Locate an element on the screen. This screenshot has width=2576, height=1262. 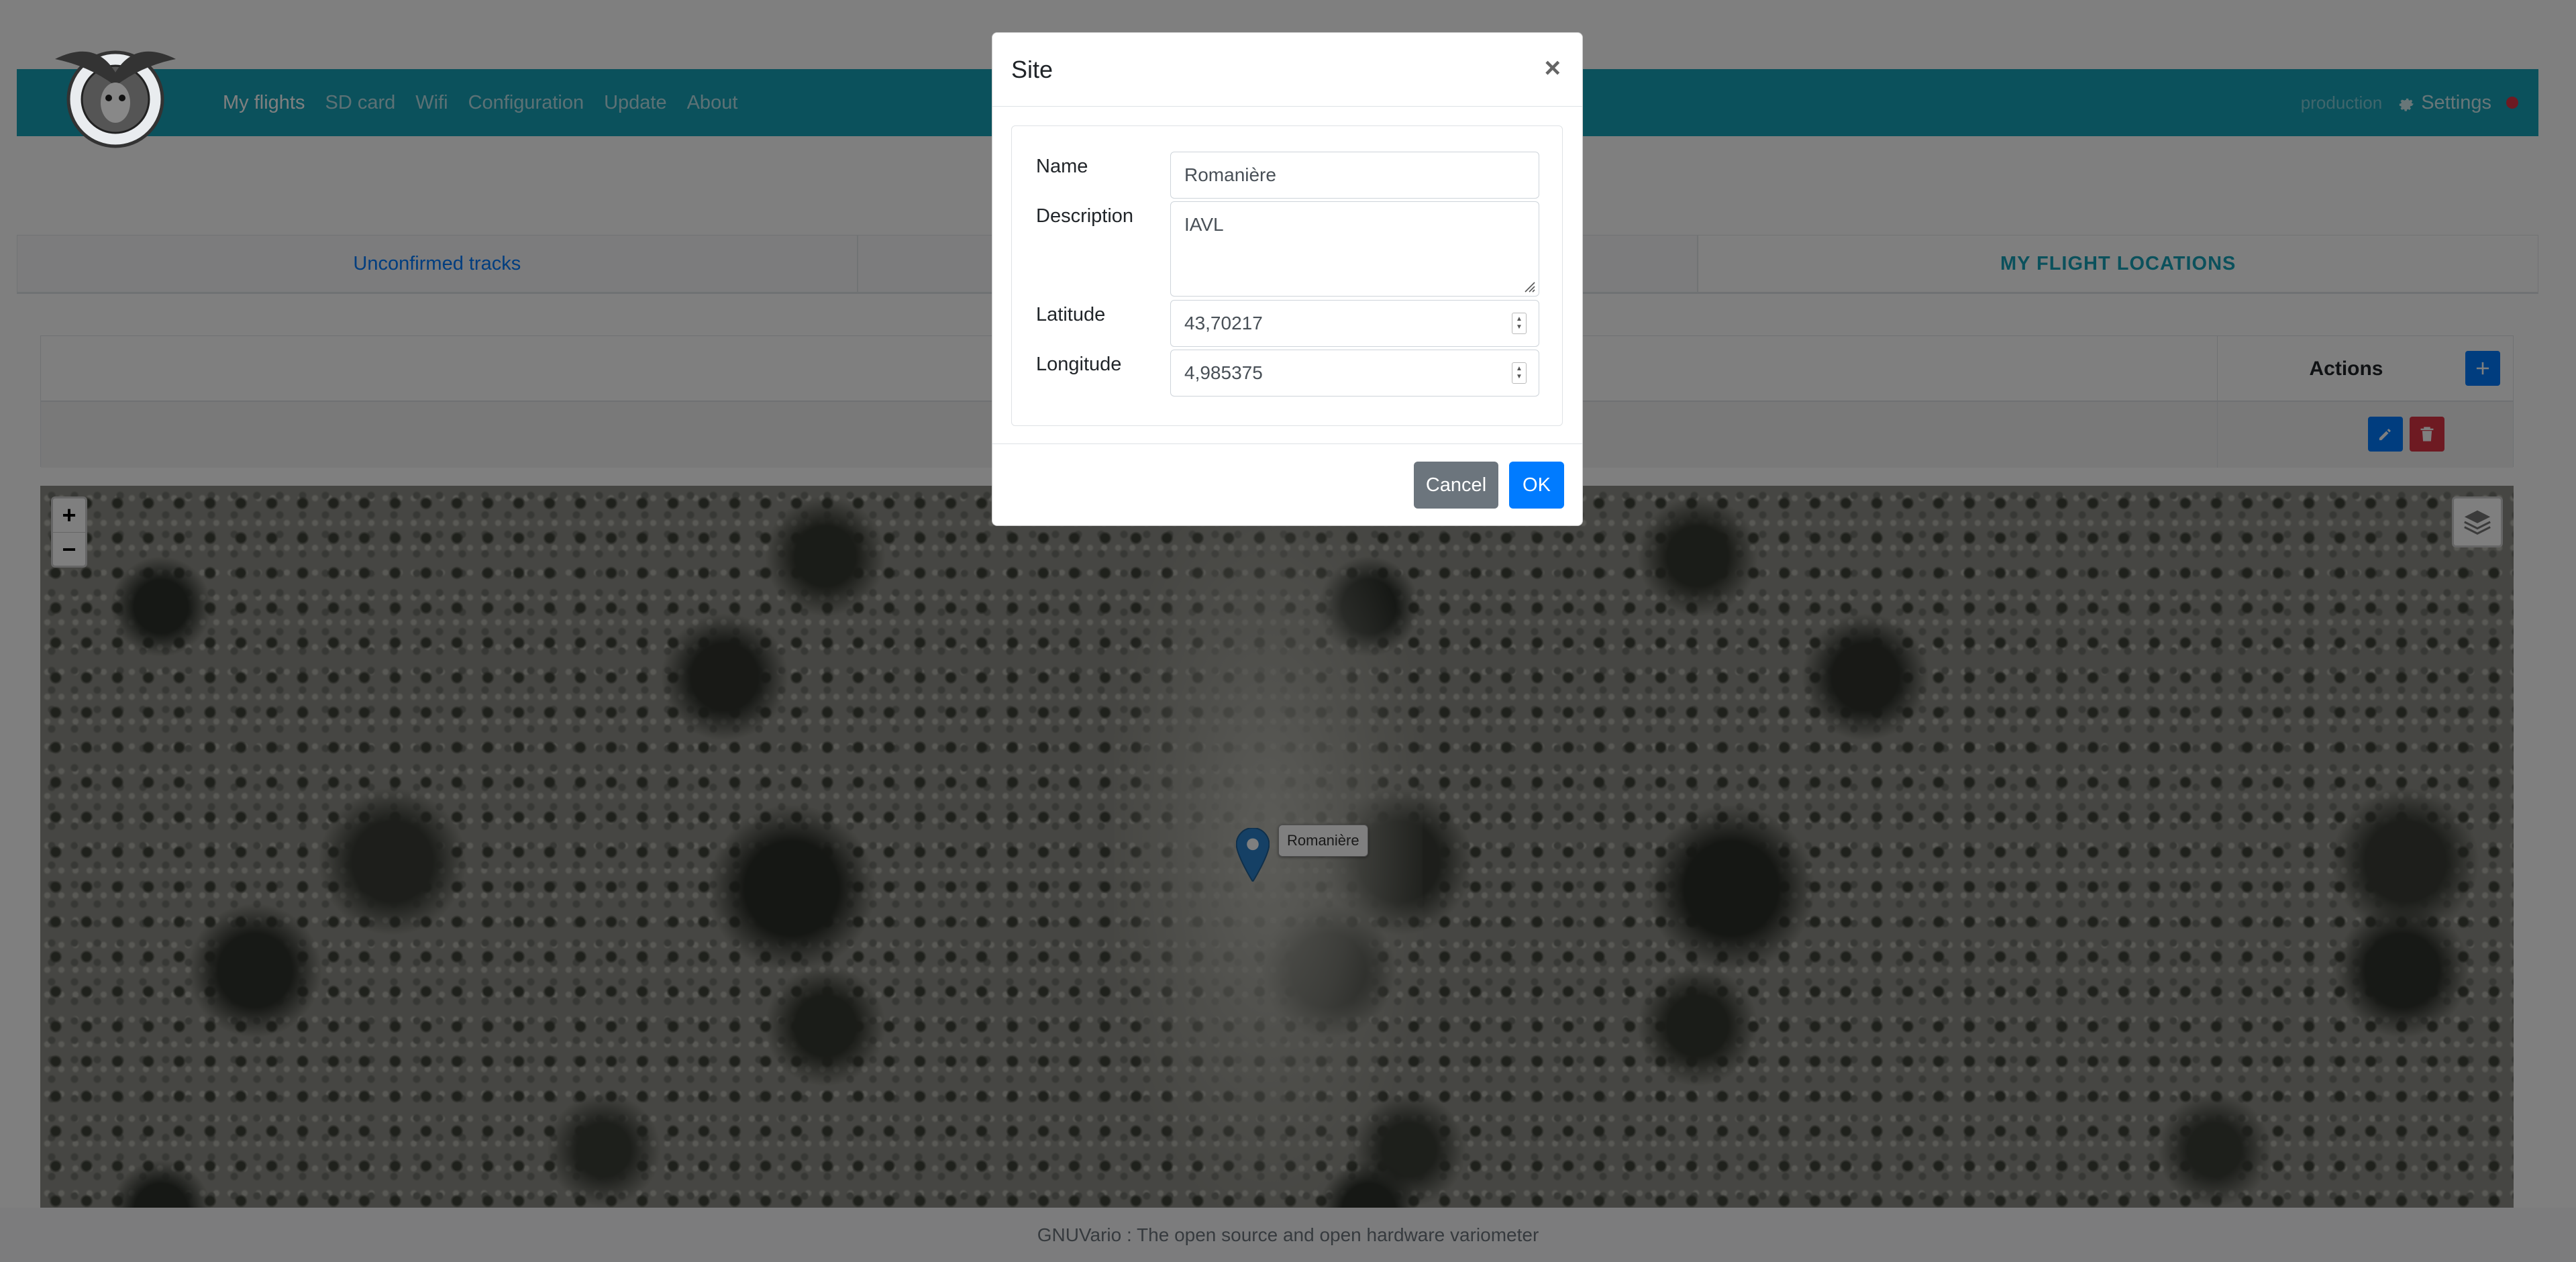
latitude-value: 43,70217 is located at coordinates (1223, 323).